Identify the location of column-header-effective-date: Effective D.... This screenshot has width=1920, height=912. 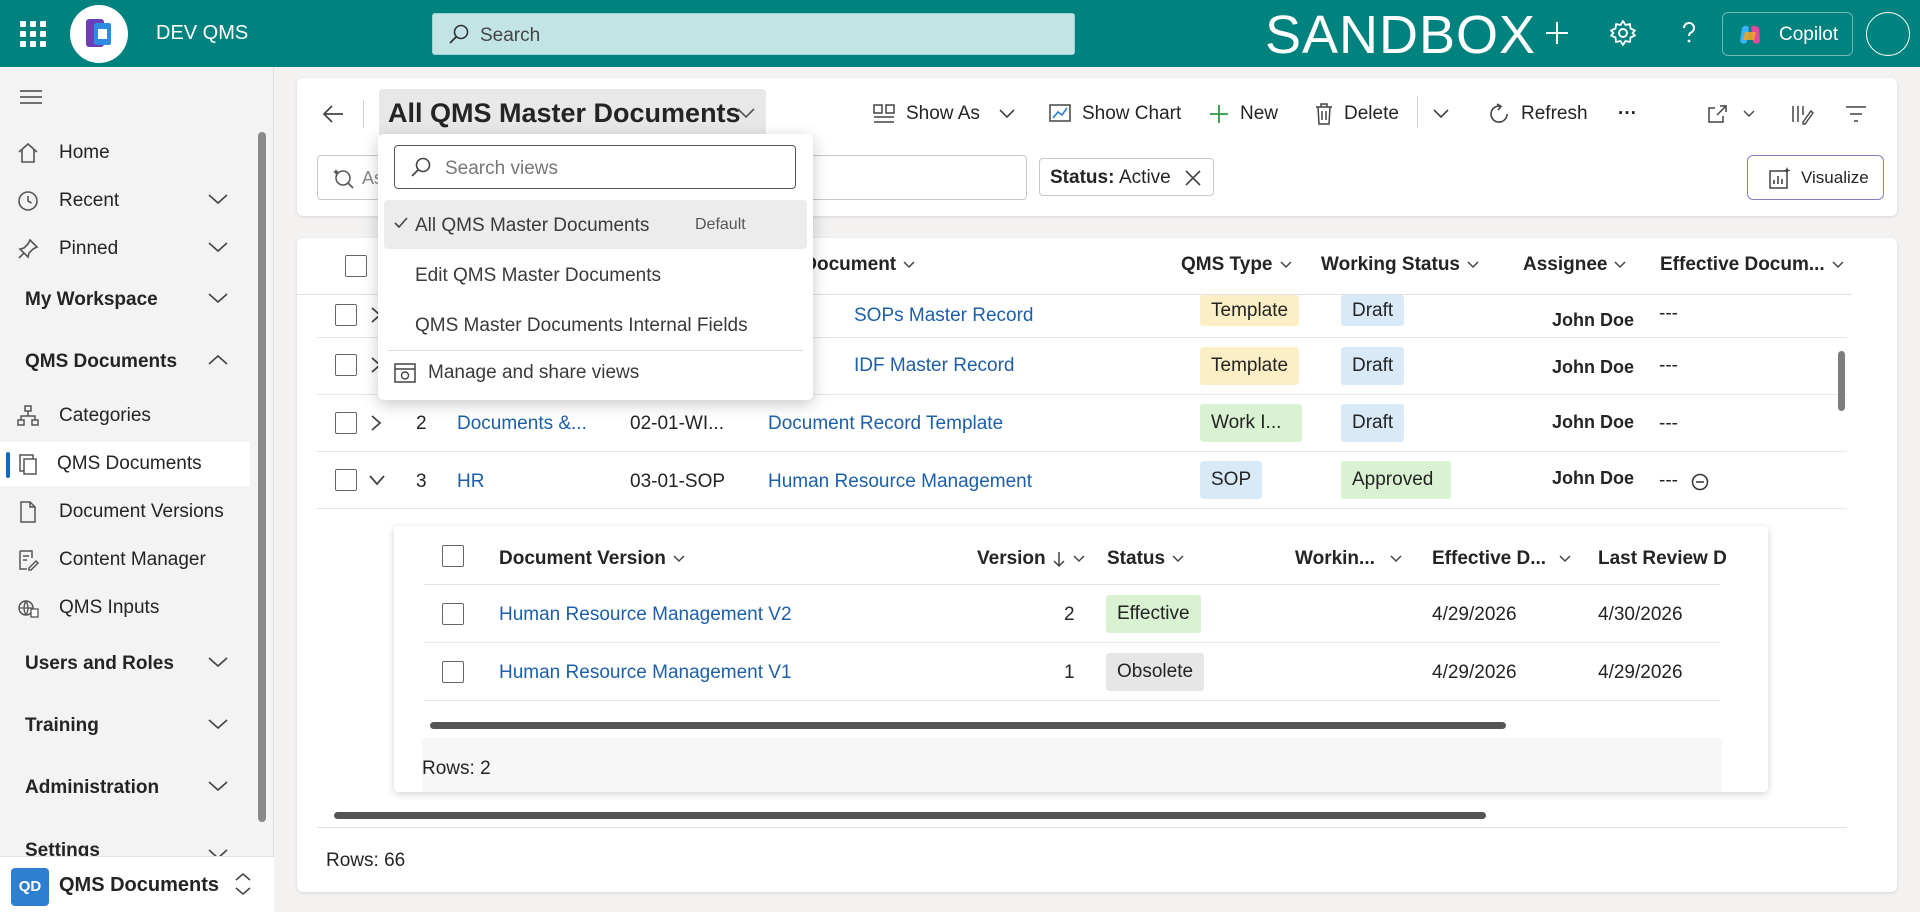
(1502, 559).